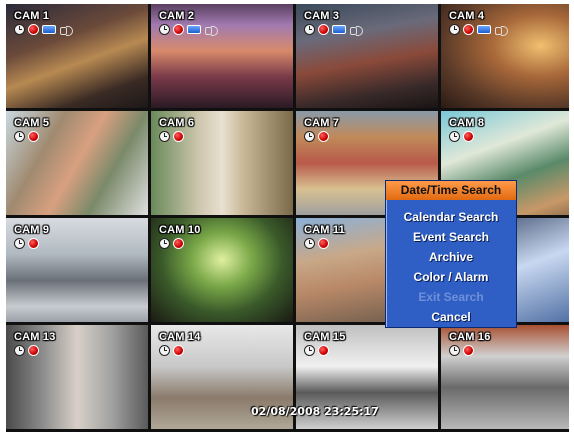  I want to click on camera-label: CAM 3, so click(322, 16).